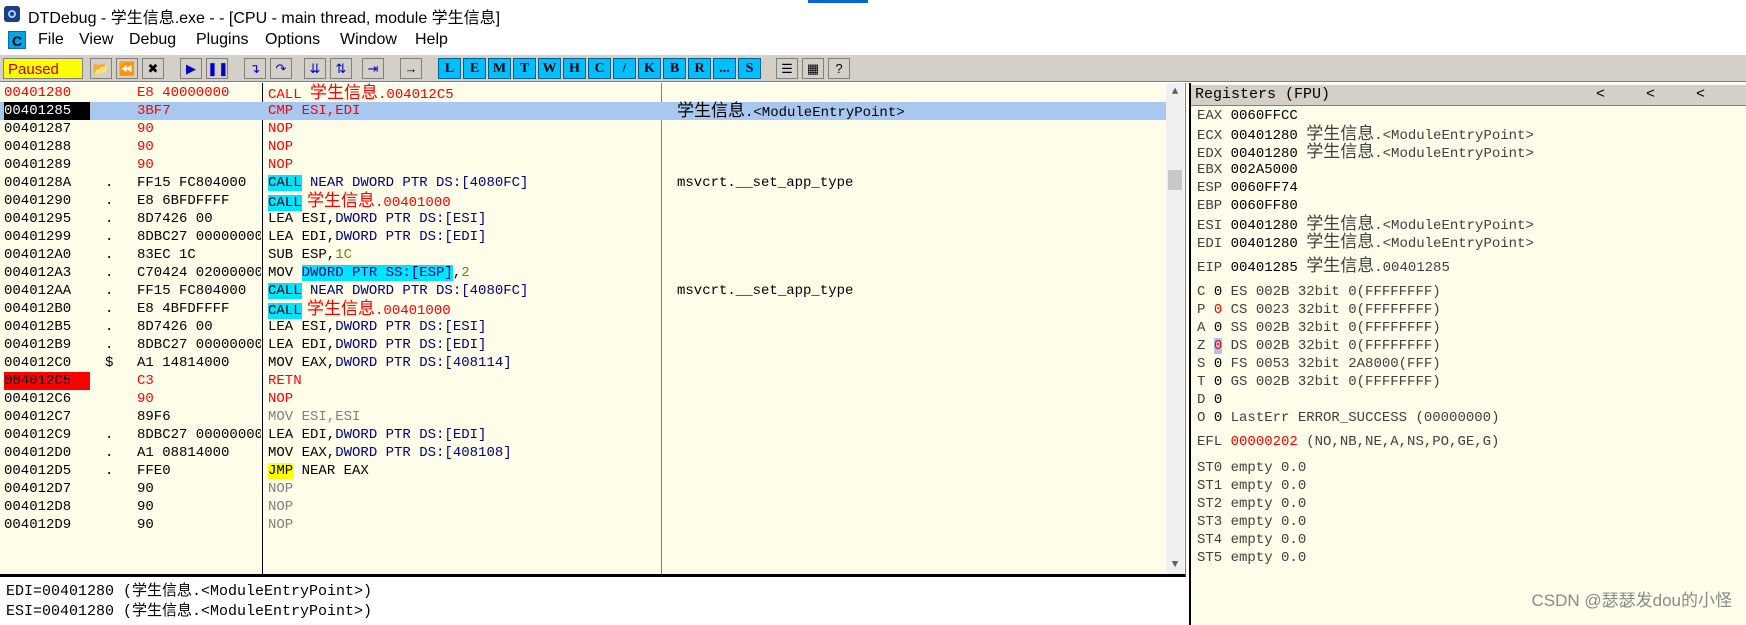 This screenshot has height=625, width=1746. I want to click on menu-view: View, so click(96, 40).